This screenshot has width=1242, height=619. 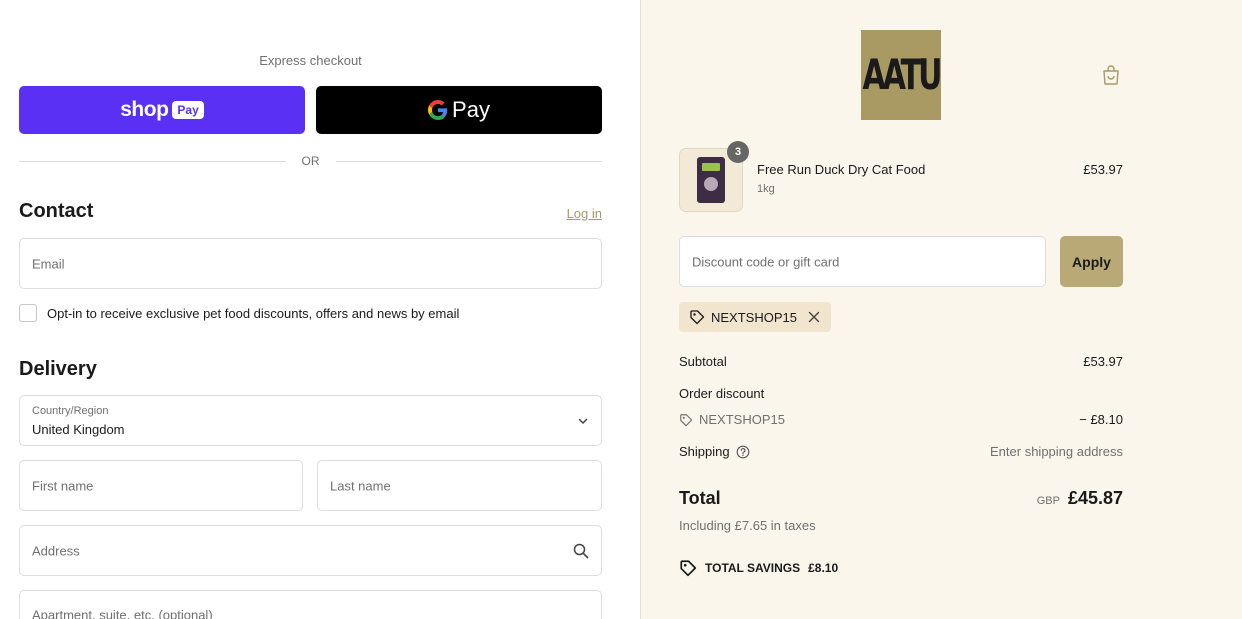 I want to click on delivery-heading: Delivery, so click(x=58, y=369).